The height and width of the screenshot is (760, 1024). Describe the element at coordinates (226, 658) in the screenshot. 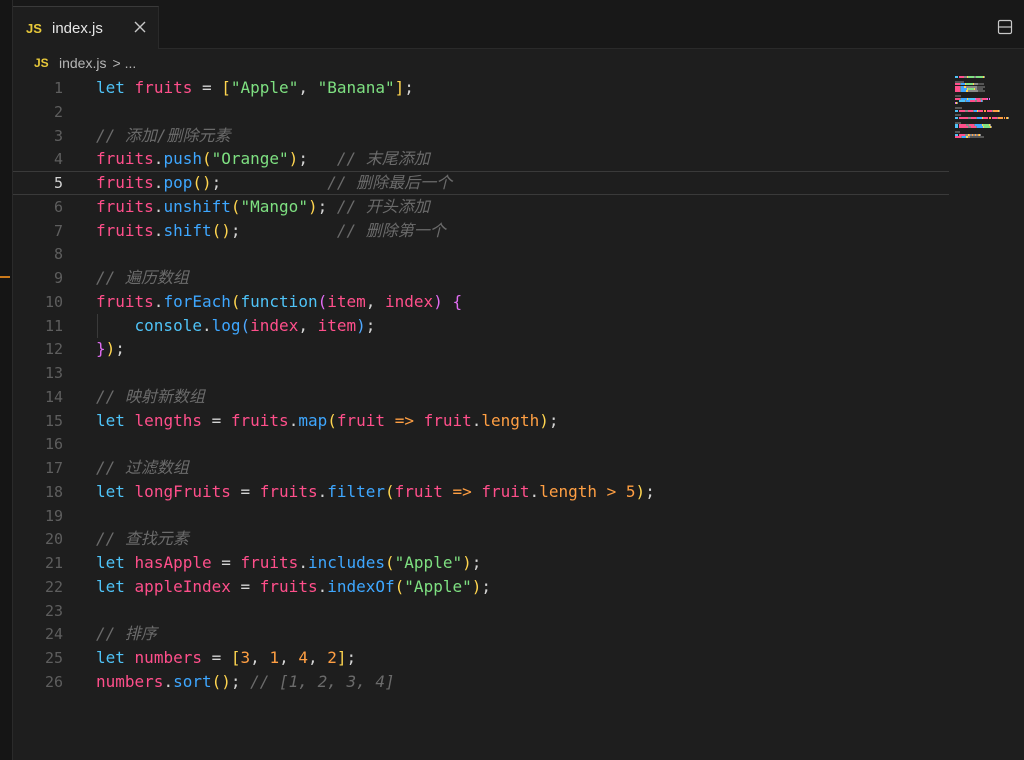

I see `code-text: let numbers = [3, 1, 4, 2];` at that location.